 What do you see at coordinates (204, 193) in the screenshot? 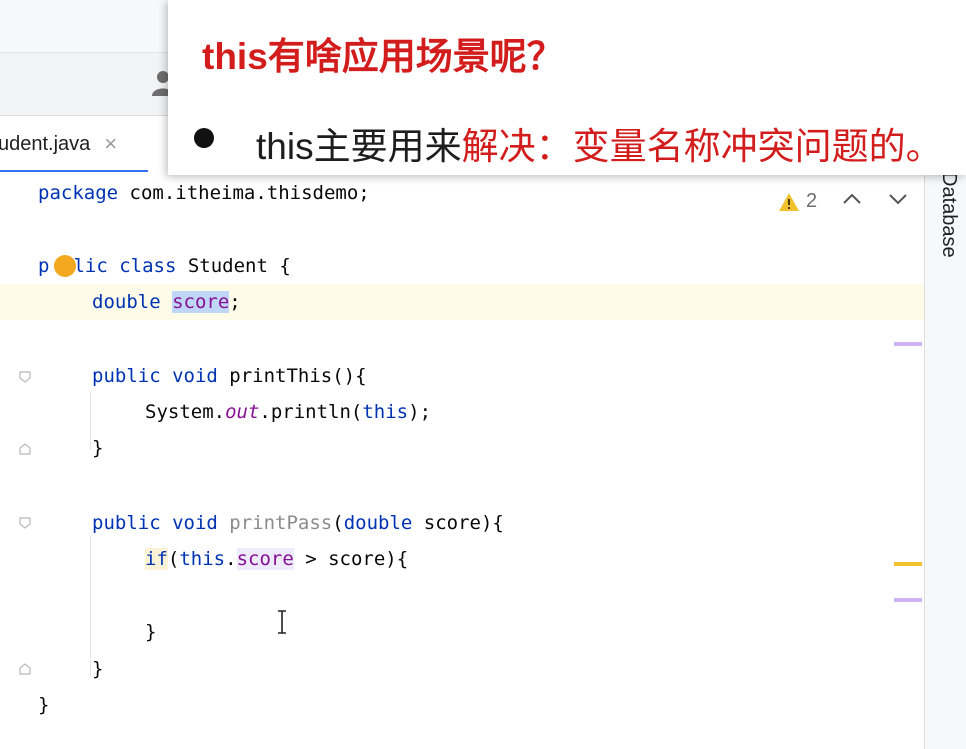
I see `code-line-1: package com.itheima.thisdemo;` at bounding box center [204, 193].